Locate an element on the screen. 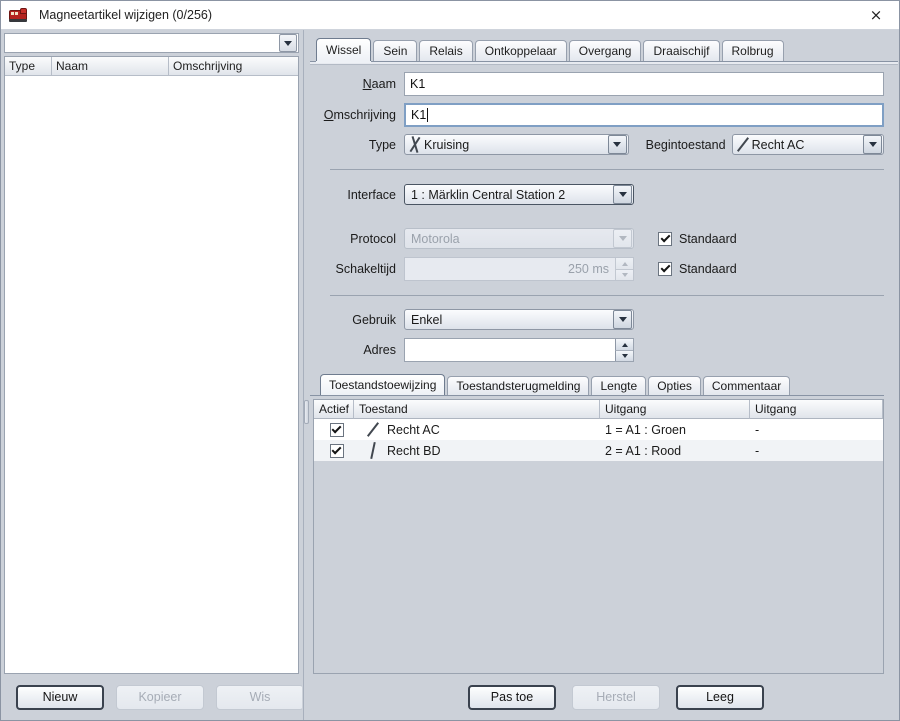 Image resolution: width=900 pixels, height=721 pixels. naam-input: K1 is located at coordinates (644, 84).